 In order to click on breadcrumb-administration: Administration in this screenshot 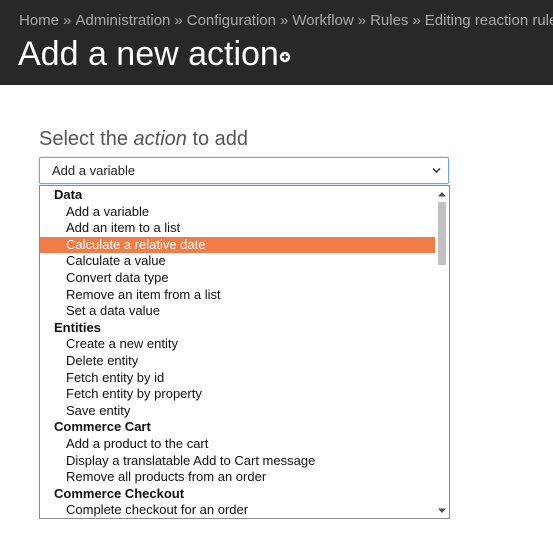, I will do `click(122, 20)`.